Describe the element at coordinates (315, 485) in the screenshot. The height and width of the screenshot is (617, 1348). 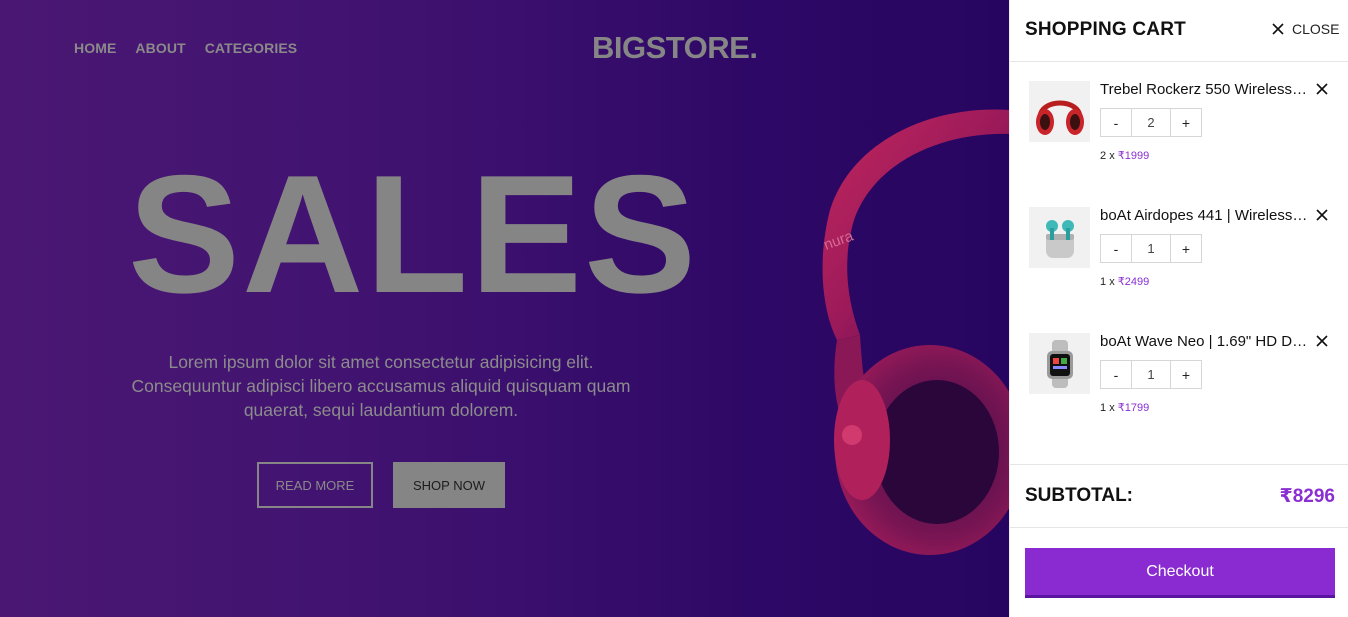
I see `read-more-button: READ MORE` at that location.